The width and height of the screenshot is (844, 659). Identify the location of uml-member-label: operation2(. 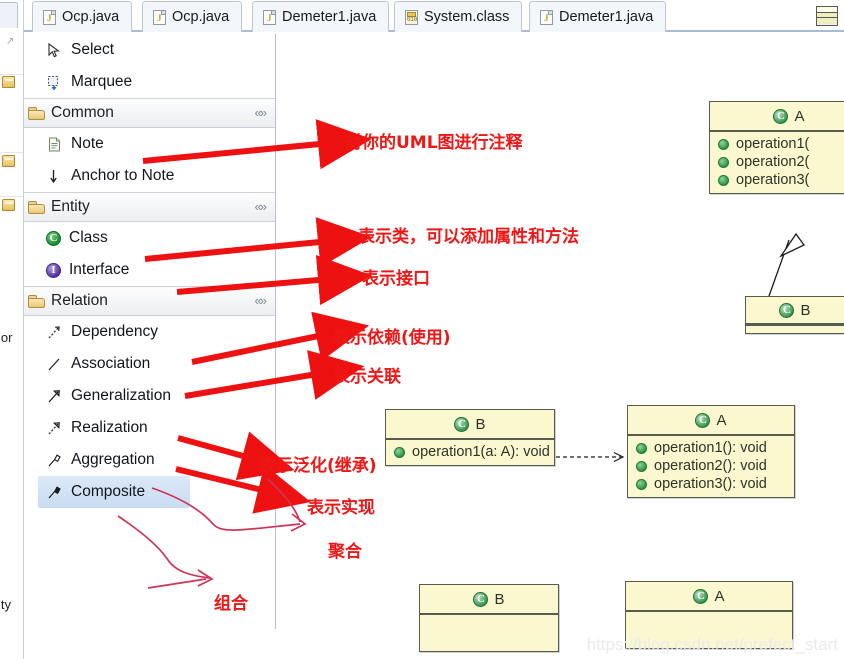
(773, 162).